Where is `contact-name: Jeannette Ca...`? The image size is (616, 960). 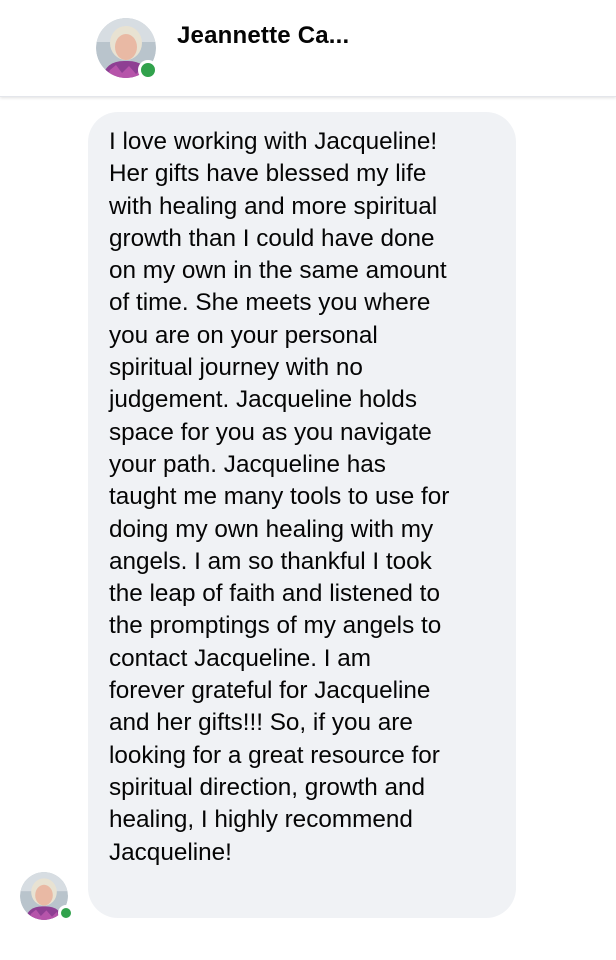 contact-name: Jeannette Ca... is located at coordinates (263, 36).